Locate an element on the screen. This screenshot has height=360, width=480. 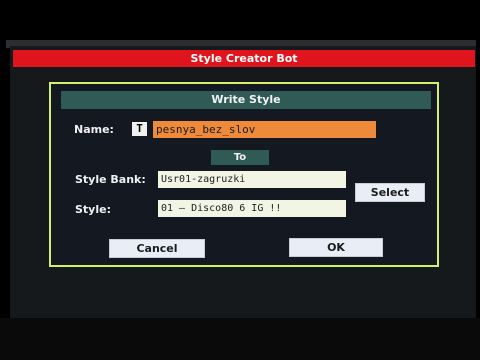
window-title: Style Creator Bot is located at coordinates (244, 58).